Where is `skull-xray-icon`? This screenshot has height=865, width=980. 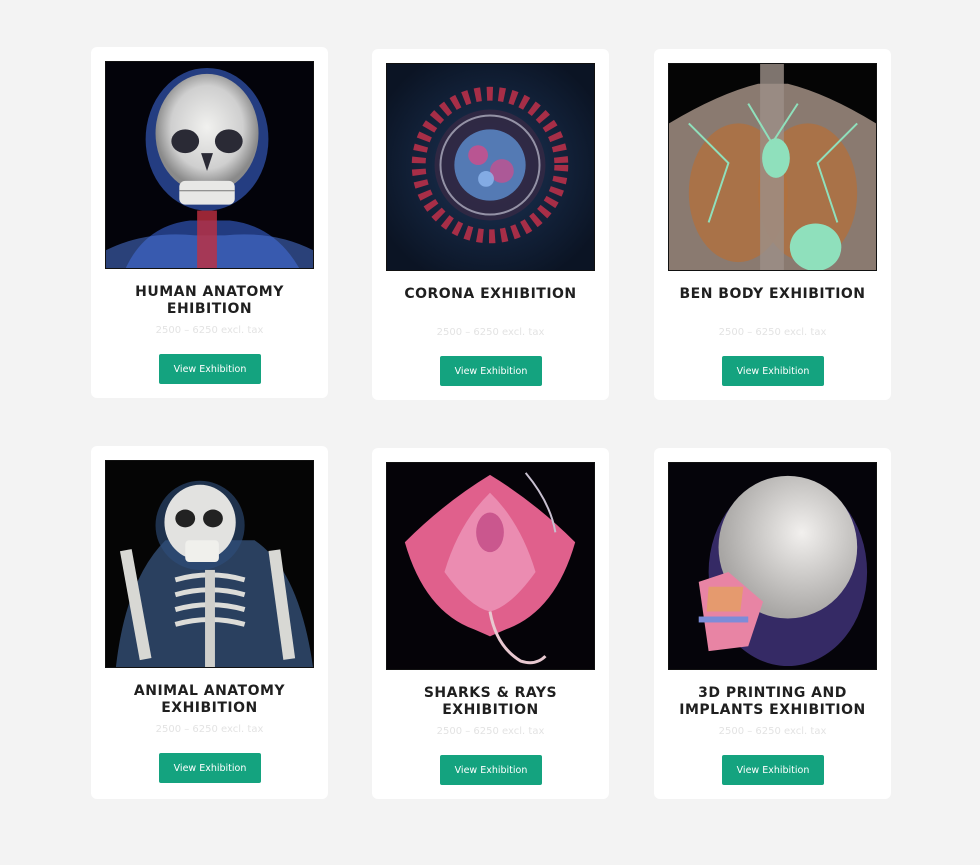
skull-xray-icon is located at coordinates (209, 165).